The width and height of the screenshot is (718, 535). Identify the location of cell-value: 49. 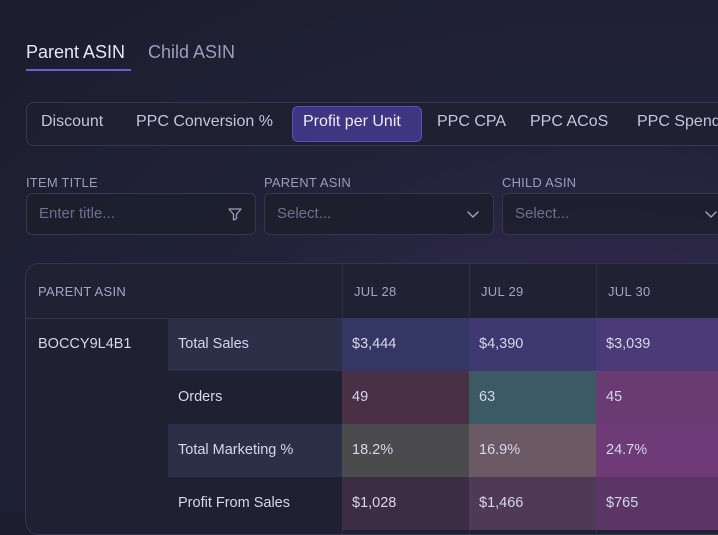
(360, 397).